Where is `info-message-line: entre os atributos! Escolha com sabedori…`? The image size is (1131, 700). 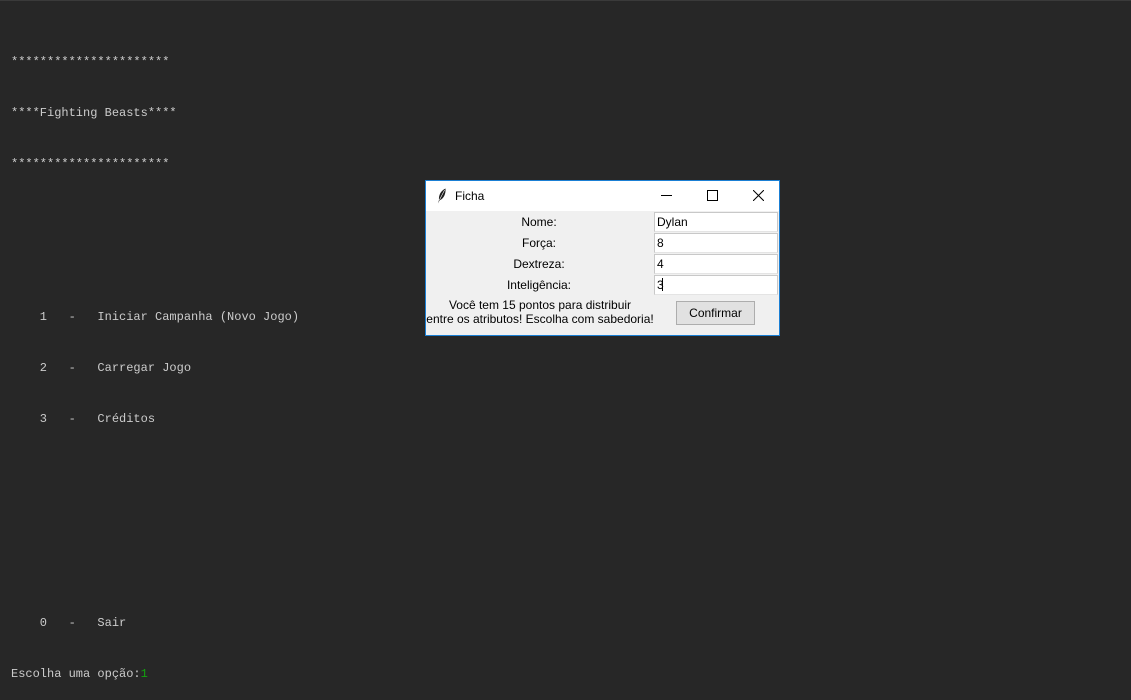 info-message-line: entre os atributos! Escolha com sabedori… is located at coordinates (540, 319).